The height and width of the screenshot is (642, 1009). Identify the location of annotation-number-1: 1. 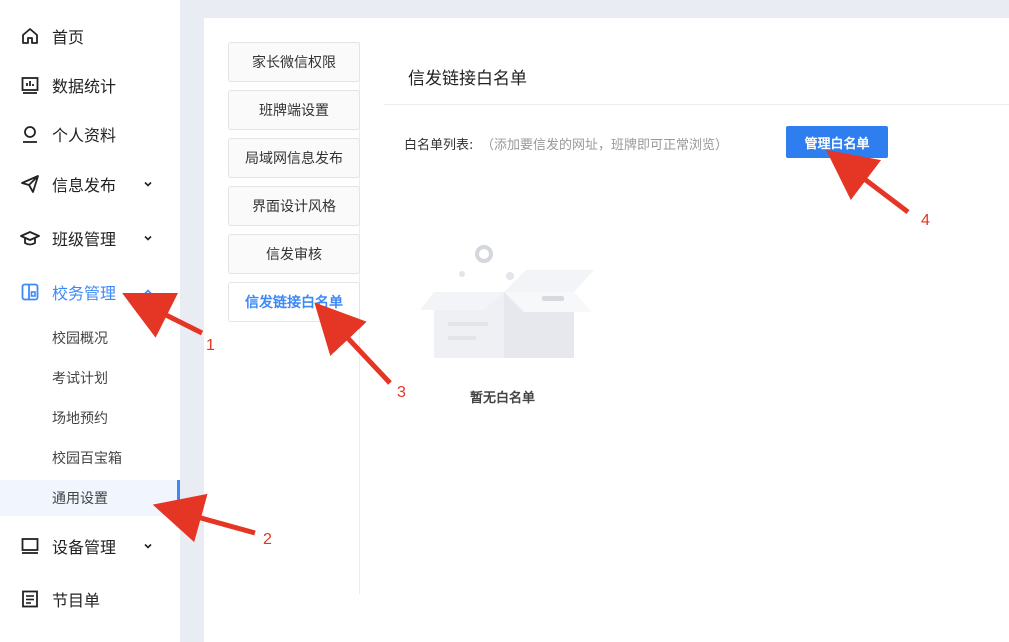
(210, 345).